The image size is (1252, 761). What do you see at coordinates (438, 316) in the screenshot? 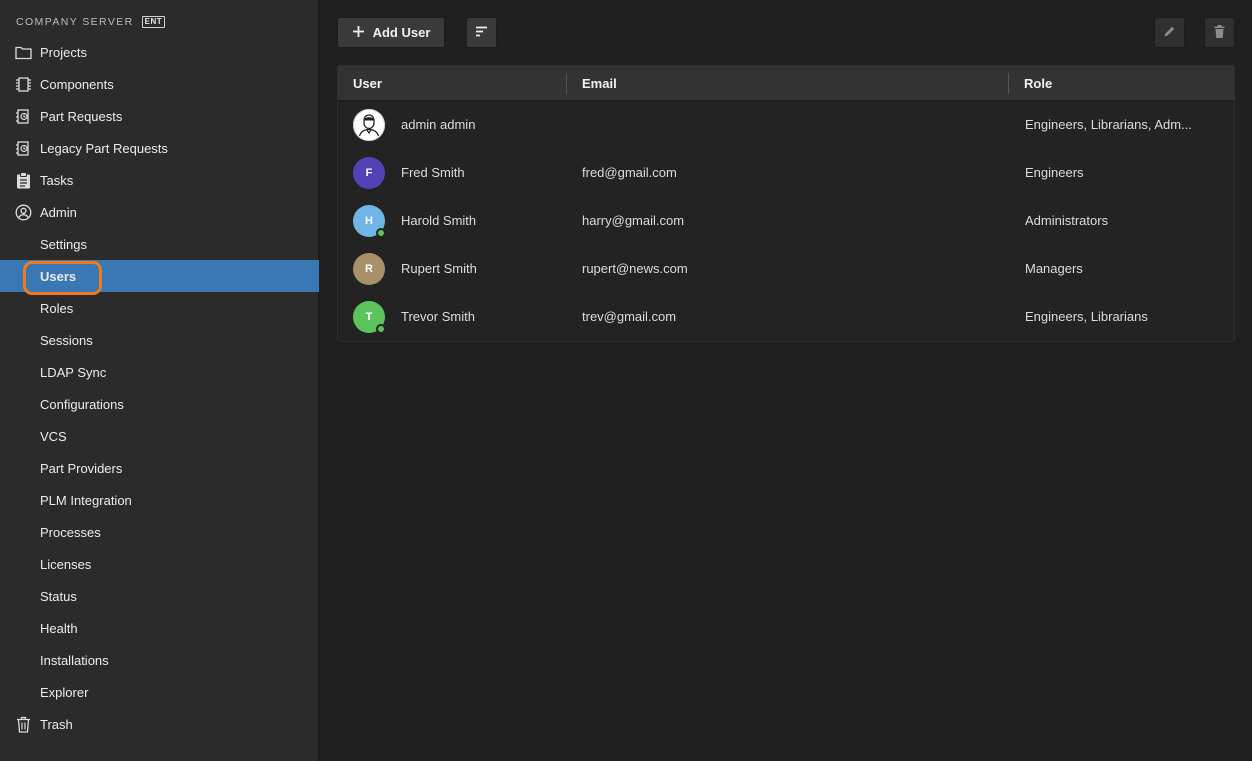
I see `user-name: Trevor Smith` at bounding box center [438, 316].